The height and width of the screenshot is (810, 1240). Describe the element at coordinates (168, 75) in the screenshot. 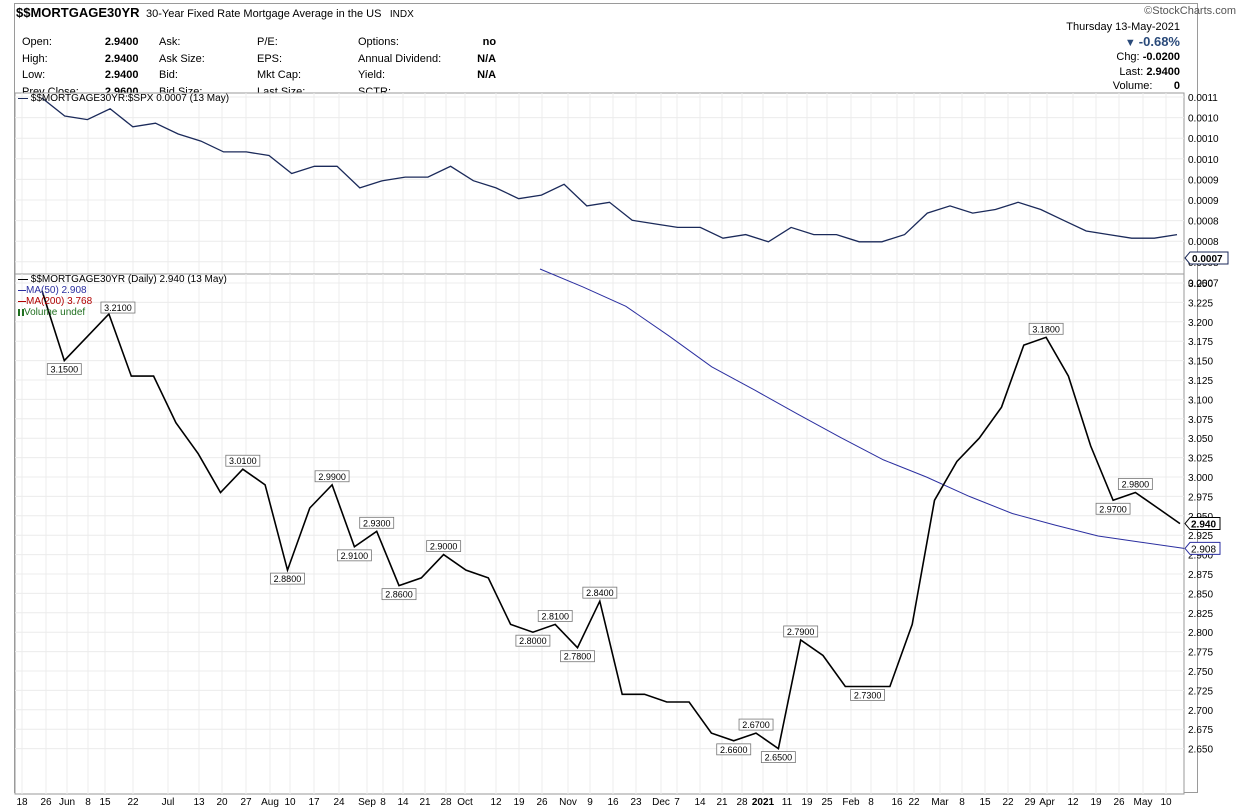

I see `quote-label: Bid:` at that location.